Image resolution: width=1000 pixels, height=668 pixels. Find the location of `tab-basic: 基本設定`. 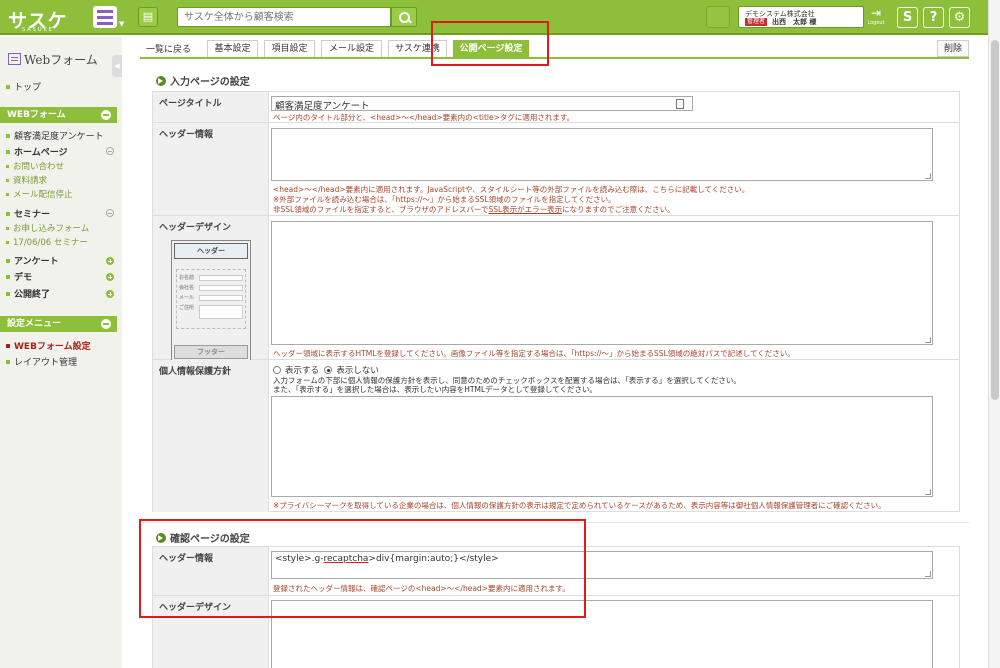

tab-basic: 基本設定 is located at coordinates (232, 49).